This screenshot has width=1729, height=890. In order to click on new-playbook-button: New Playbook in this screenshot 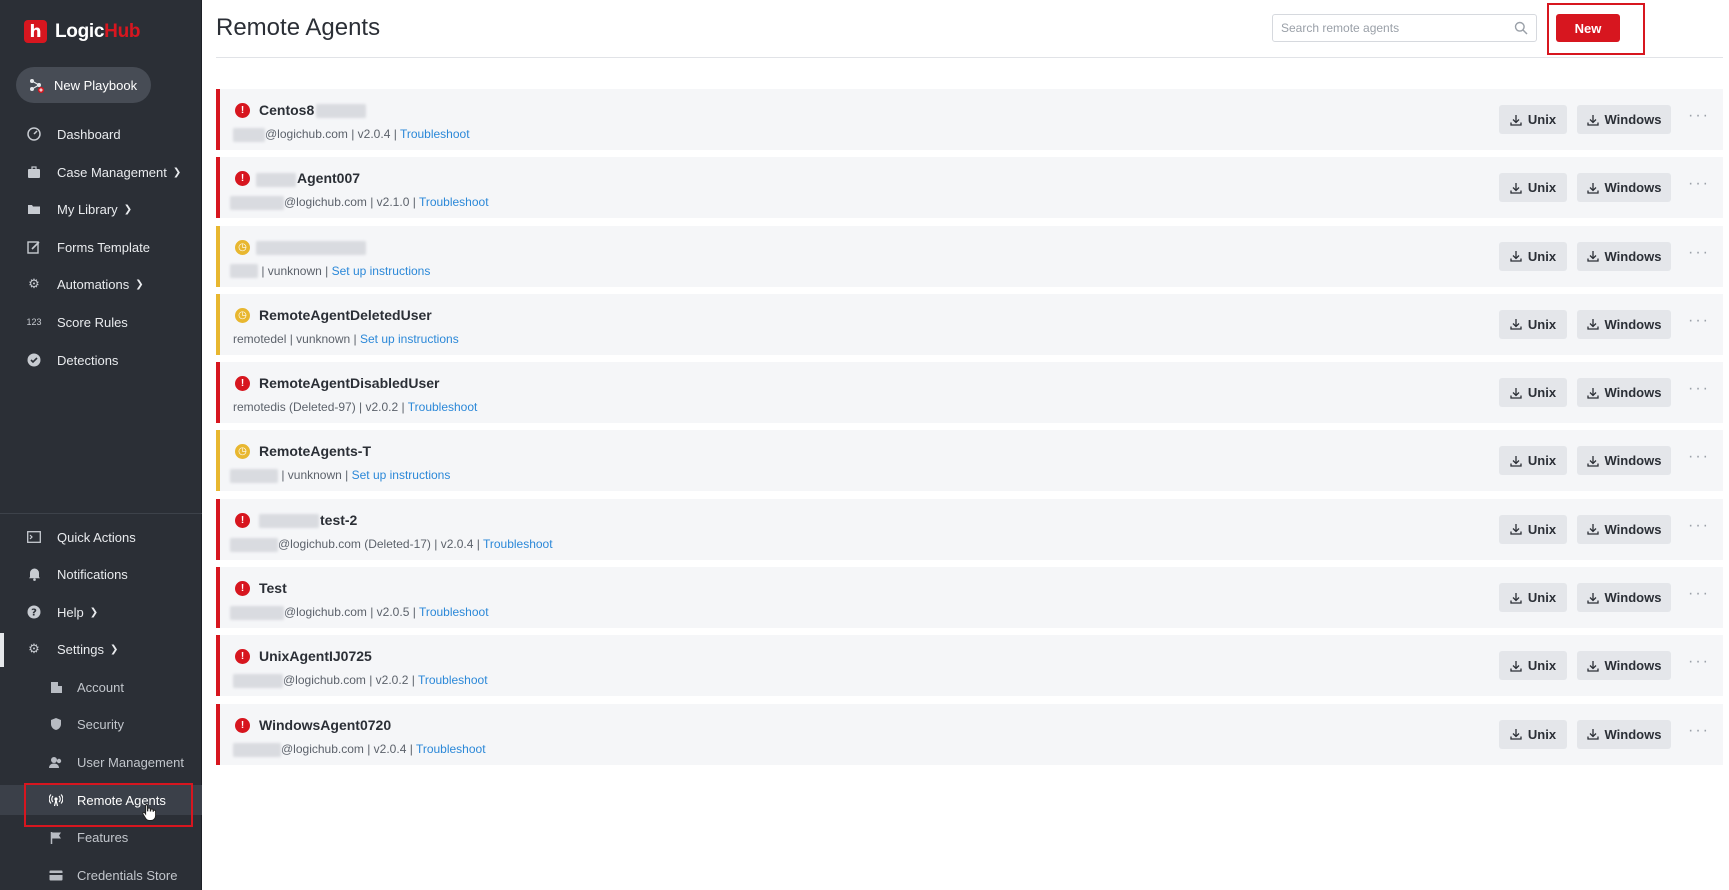, I will do `click(83, 85)`.